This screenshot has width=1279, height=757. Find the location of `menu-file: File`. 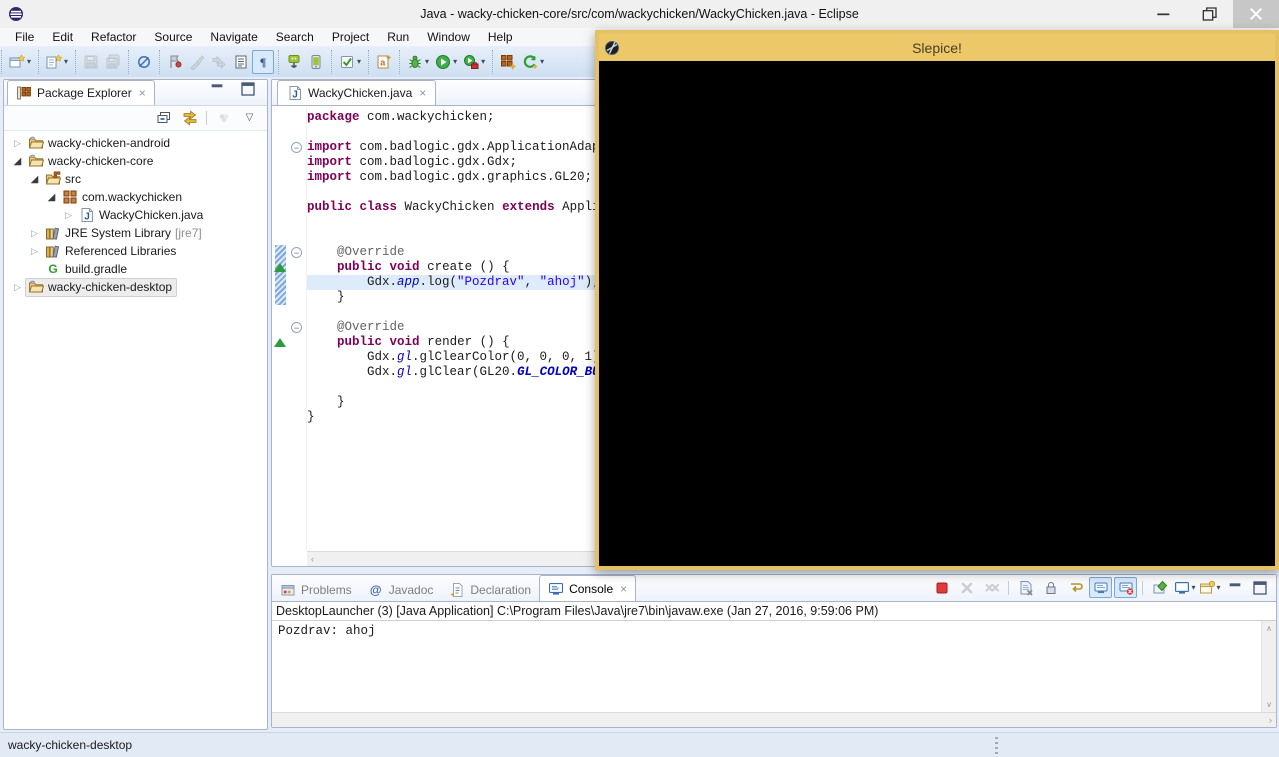

menu-file: File is located at coordinates (24, 37).